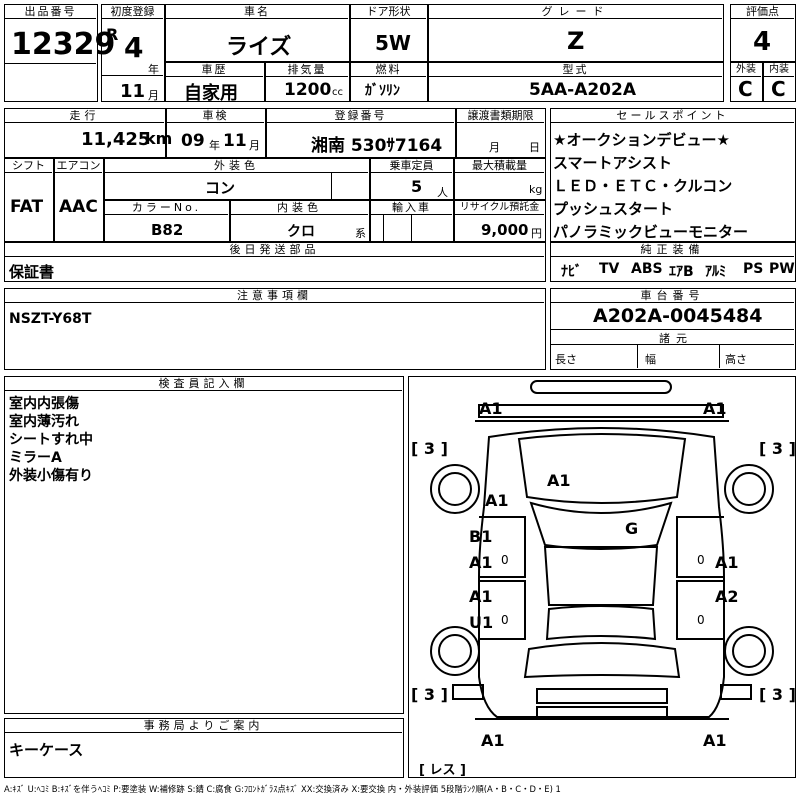  What do you see at coordinates (678, 316) in the screenshot?
I see `chassis-value: A202A-0045484` at bounding box center [678, 316].